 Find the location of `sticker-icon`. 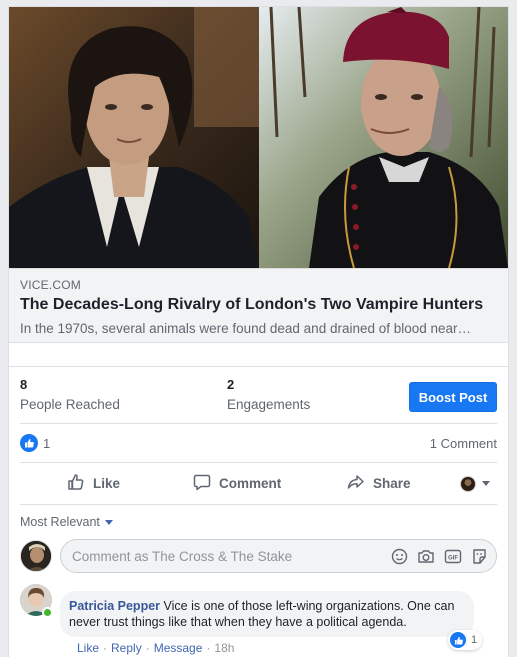

sticker-icon is located at coordinates (479, 556).